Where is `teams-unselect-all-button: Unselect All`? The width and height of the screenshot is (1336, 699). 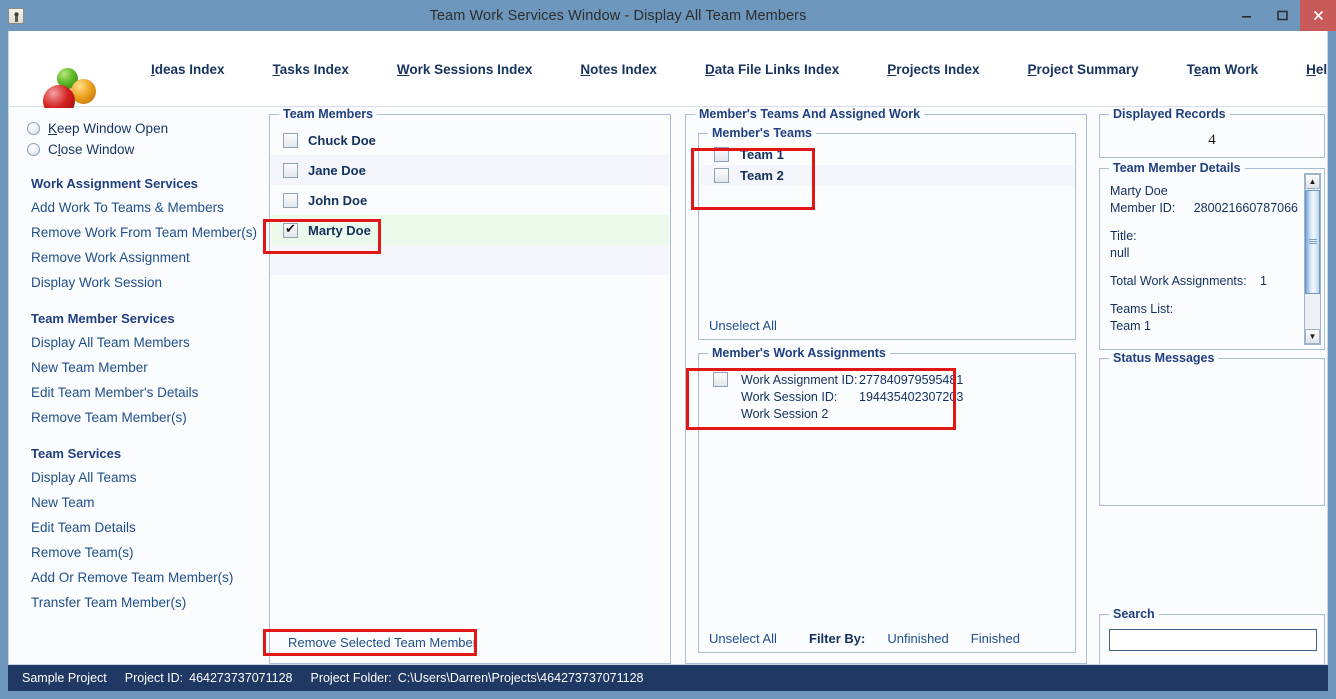
teams-unselect-all-button: Unselect All is located at coordinates (743, 325).